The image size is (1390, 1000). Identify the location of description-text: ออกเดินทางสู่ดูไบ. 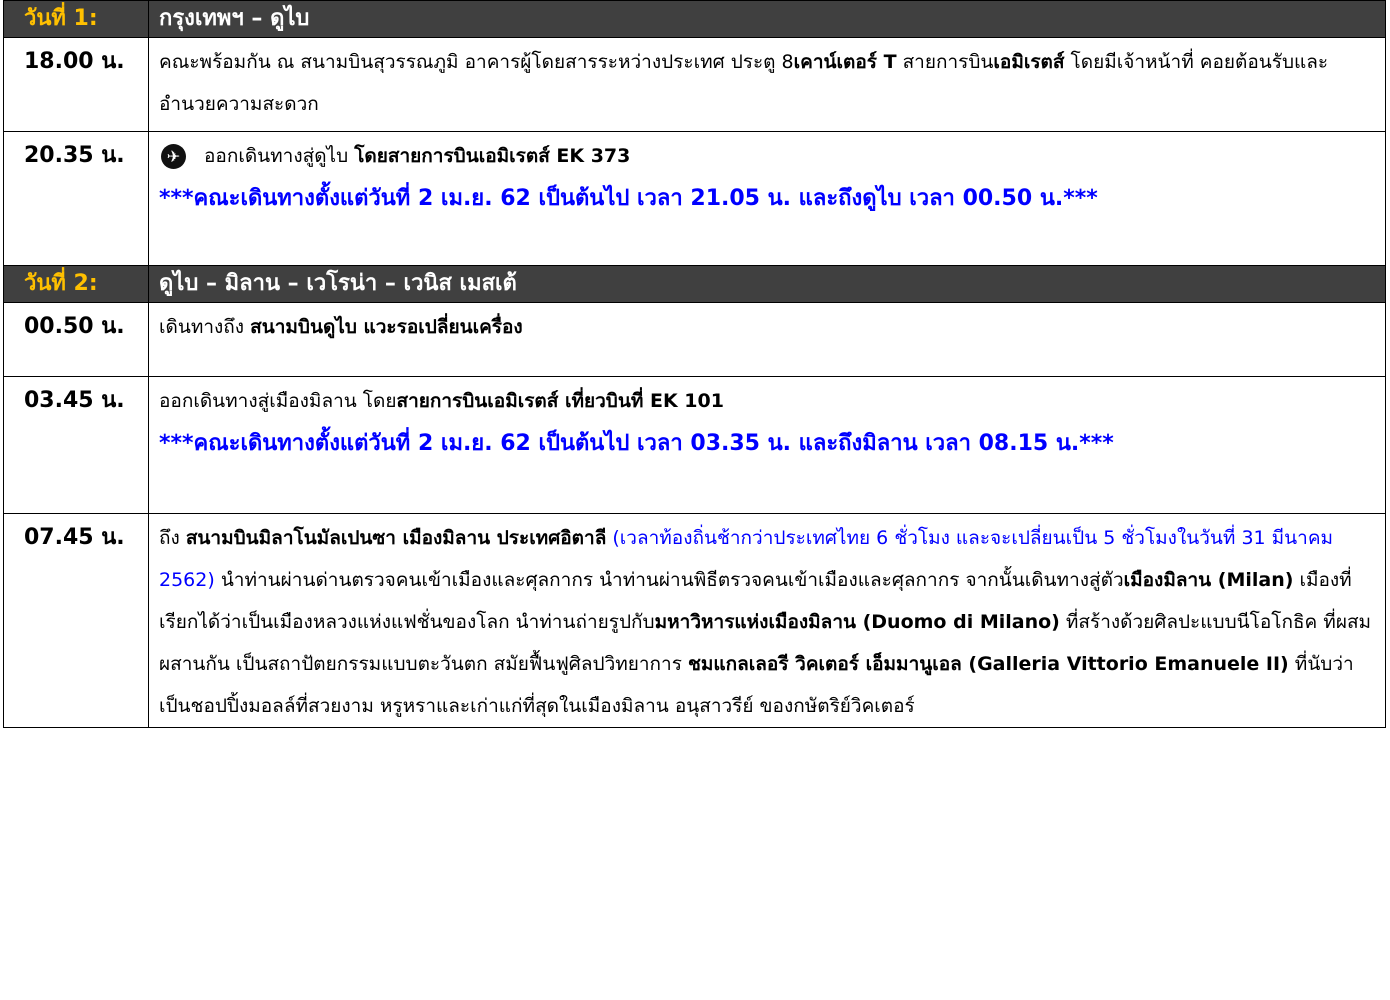
(279, 156).